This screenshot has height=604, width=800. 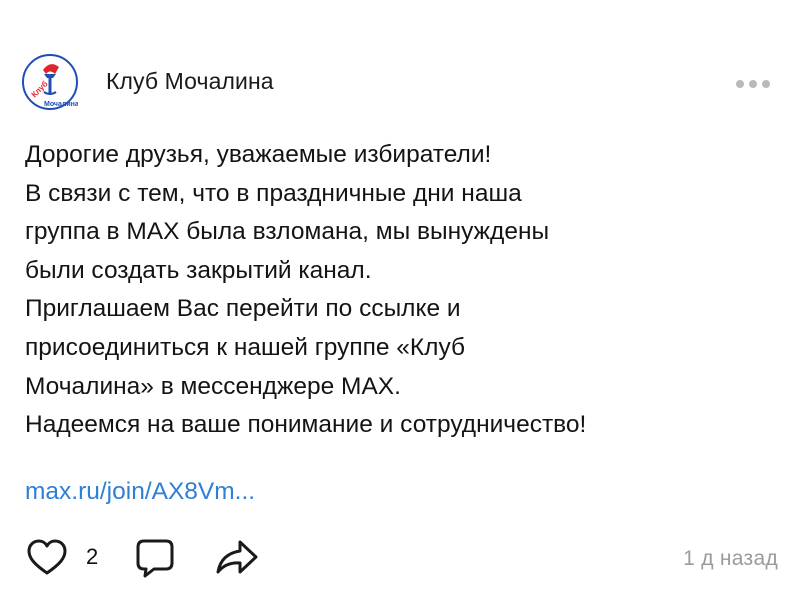 What do you see at coordinates (730, 558) in the screenshot?
I see `post-timestamp: 1 д назад` at bounding box center [730, 558].